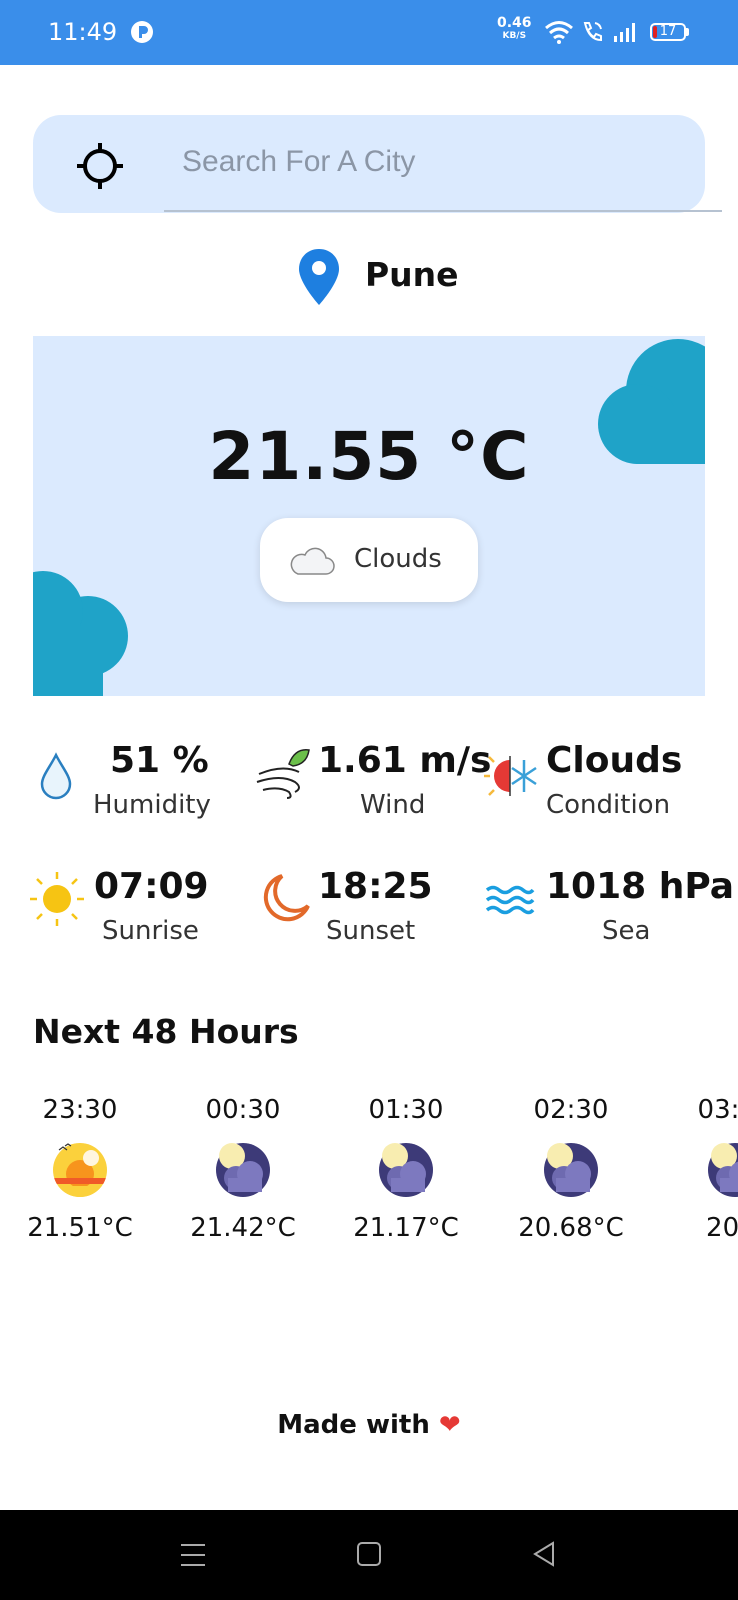  I want to click on moon-icon, so click(286, 898).